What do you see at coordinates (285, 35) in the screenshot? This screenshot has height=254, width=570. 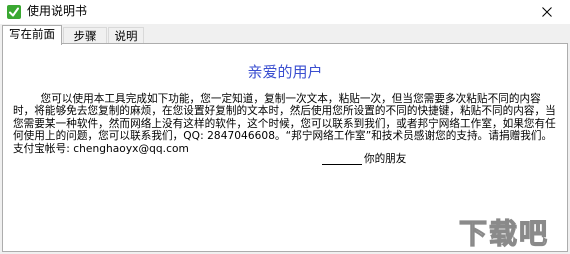 I see `tab-bar: 写在前面 步骤 说明` at bounding box center [285, 35].